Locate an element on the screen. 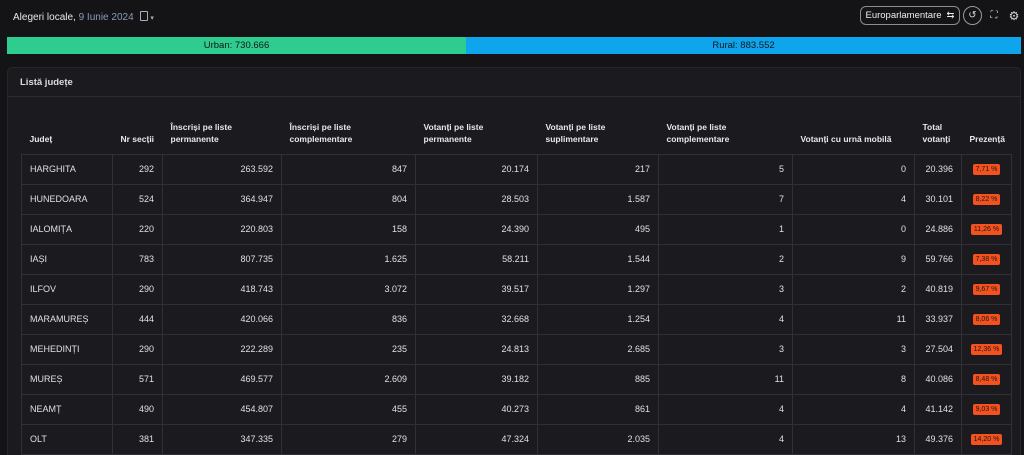 This screenshot has width=1024, height=455. value-cell: 13 is located at coordinates (853, 439).